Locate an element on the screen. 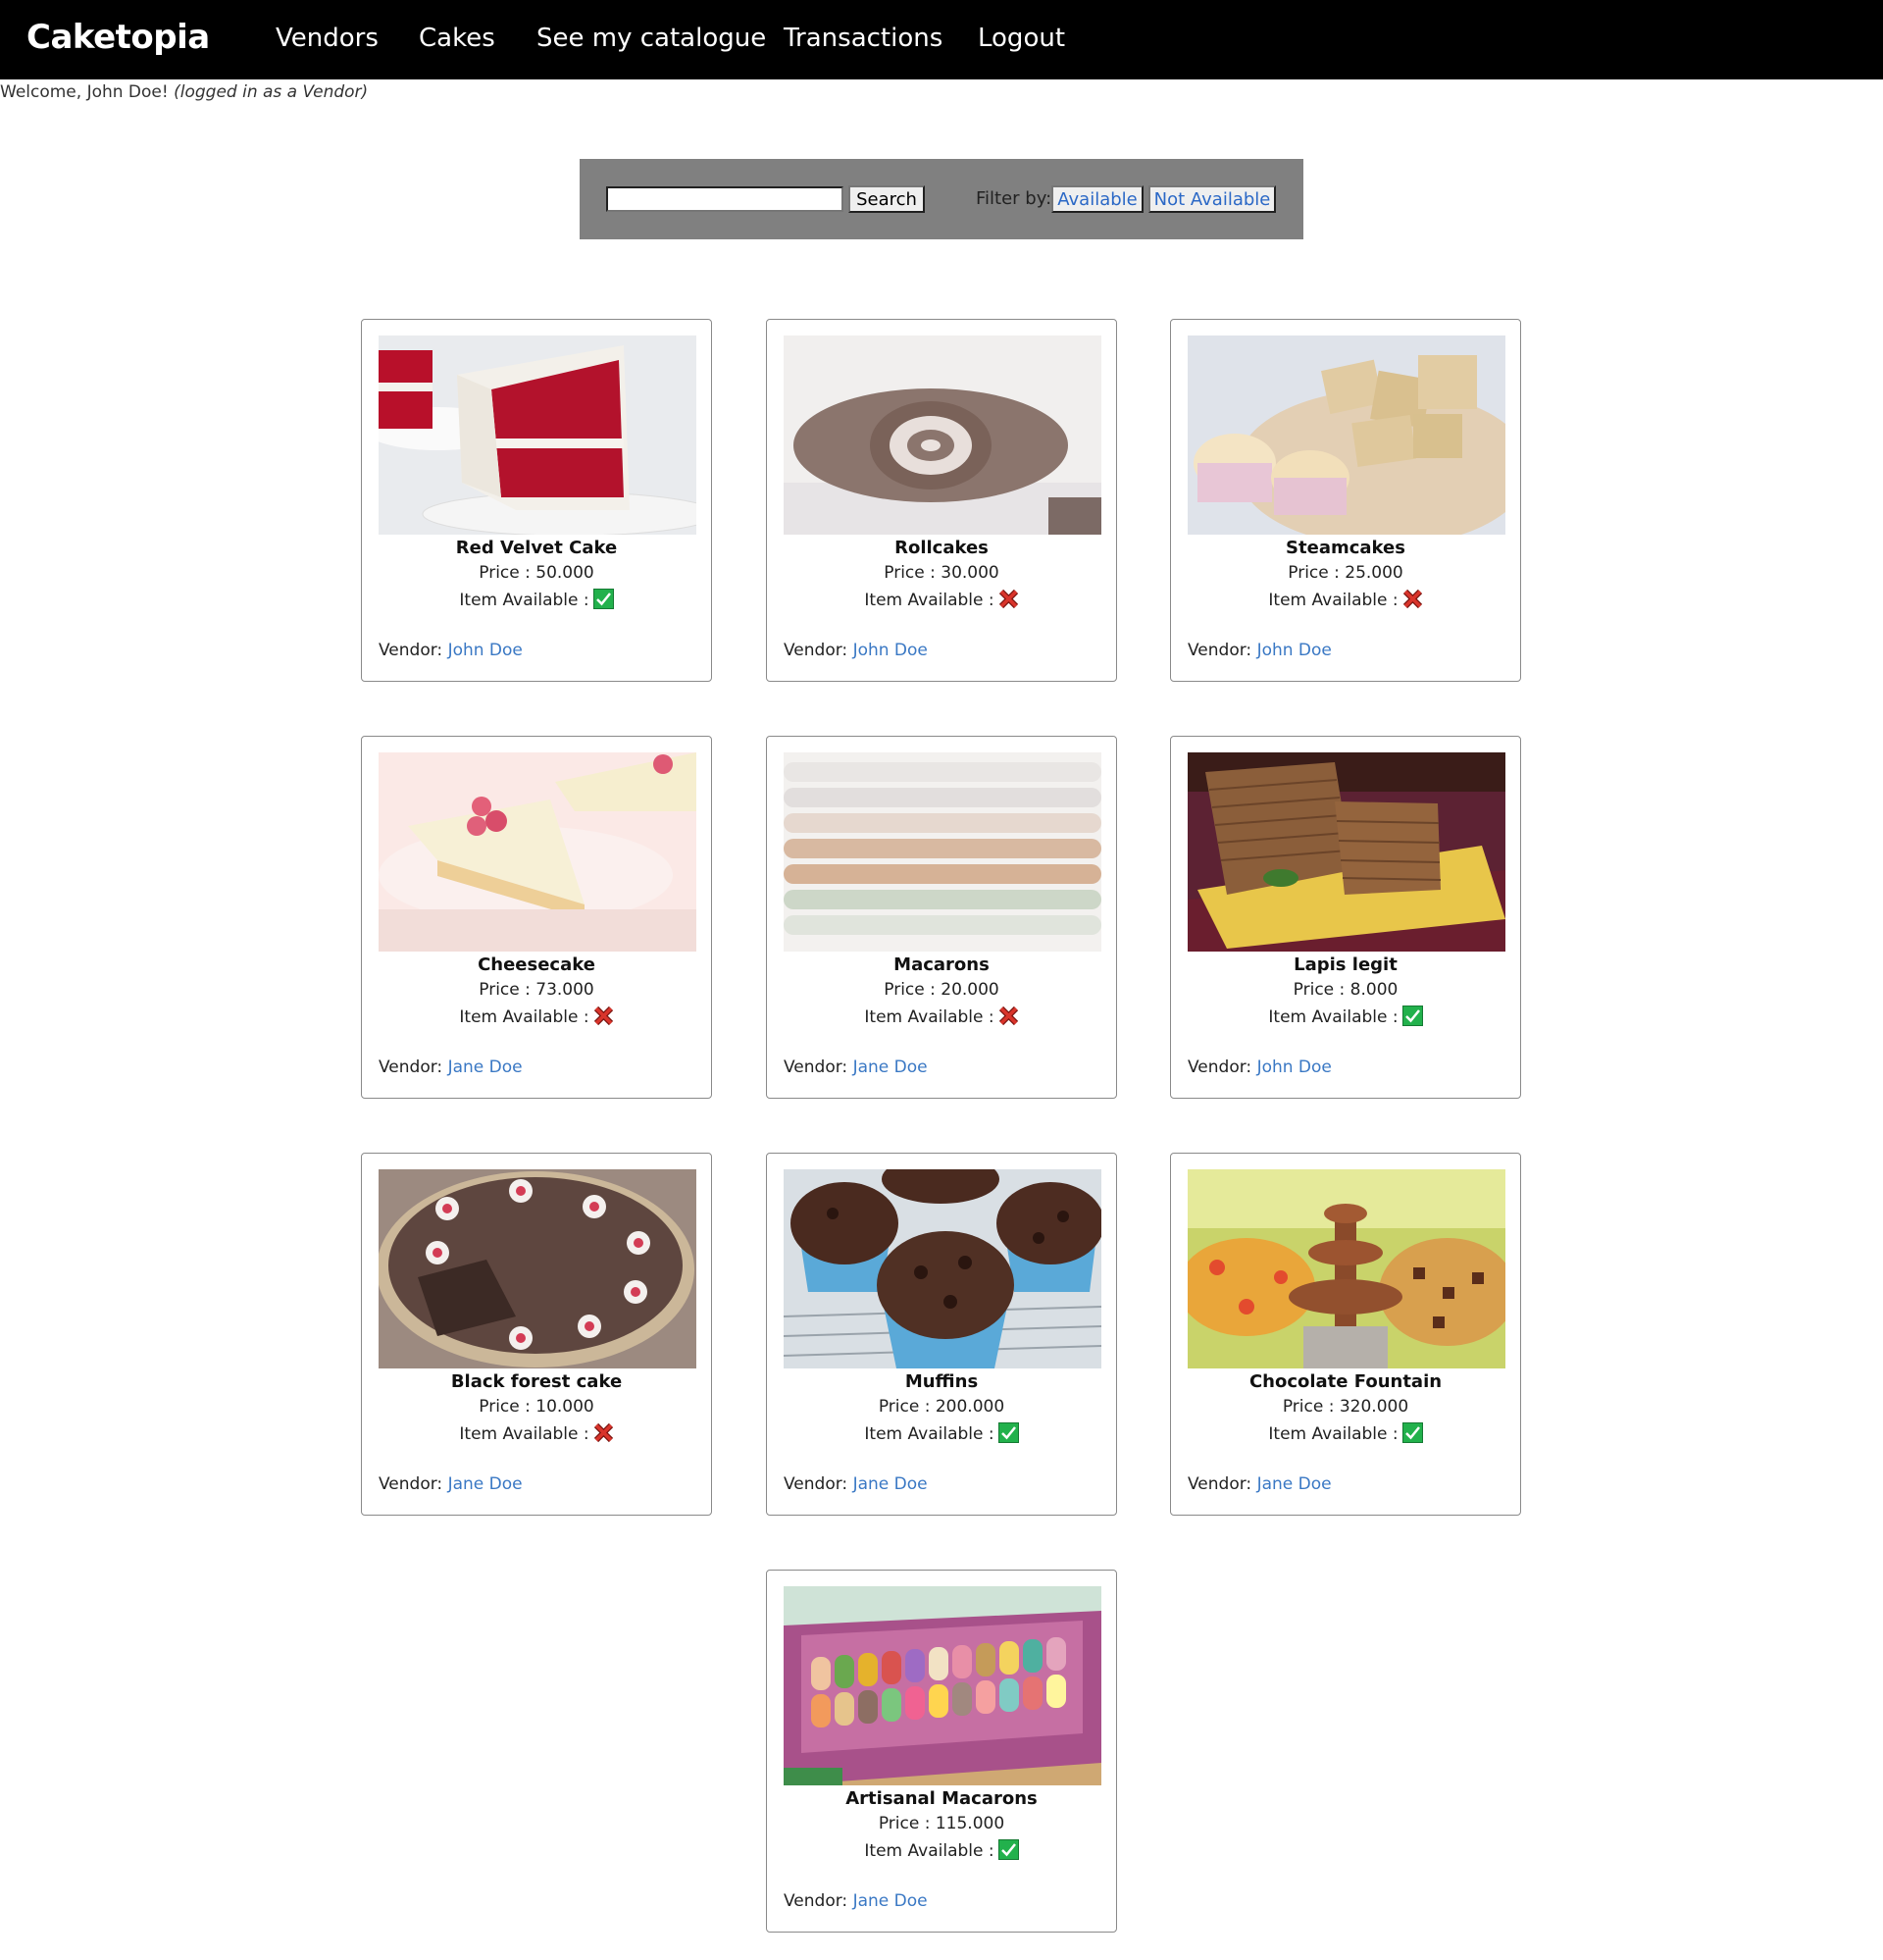 The height and width of the screenshot is (1960, 1883). black-forest-cake-photo is located at coordinates (538, 1268).